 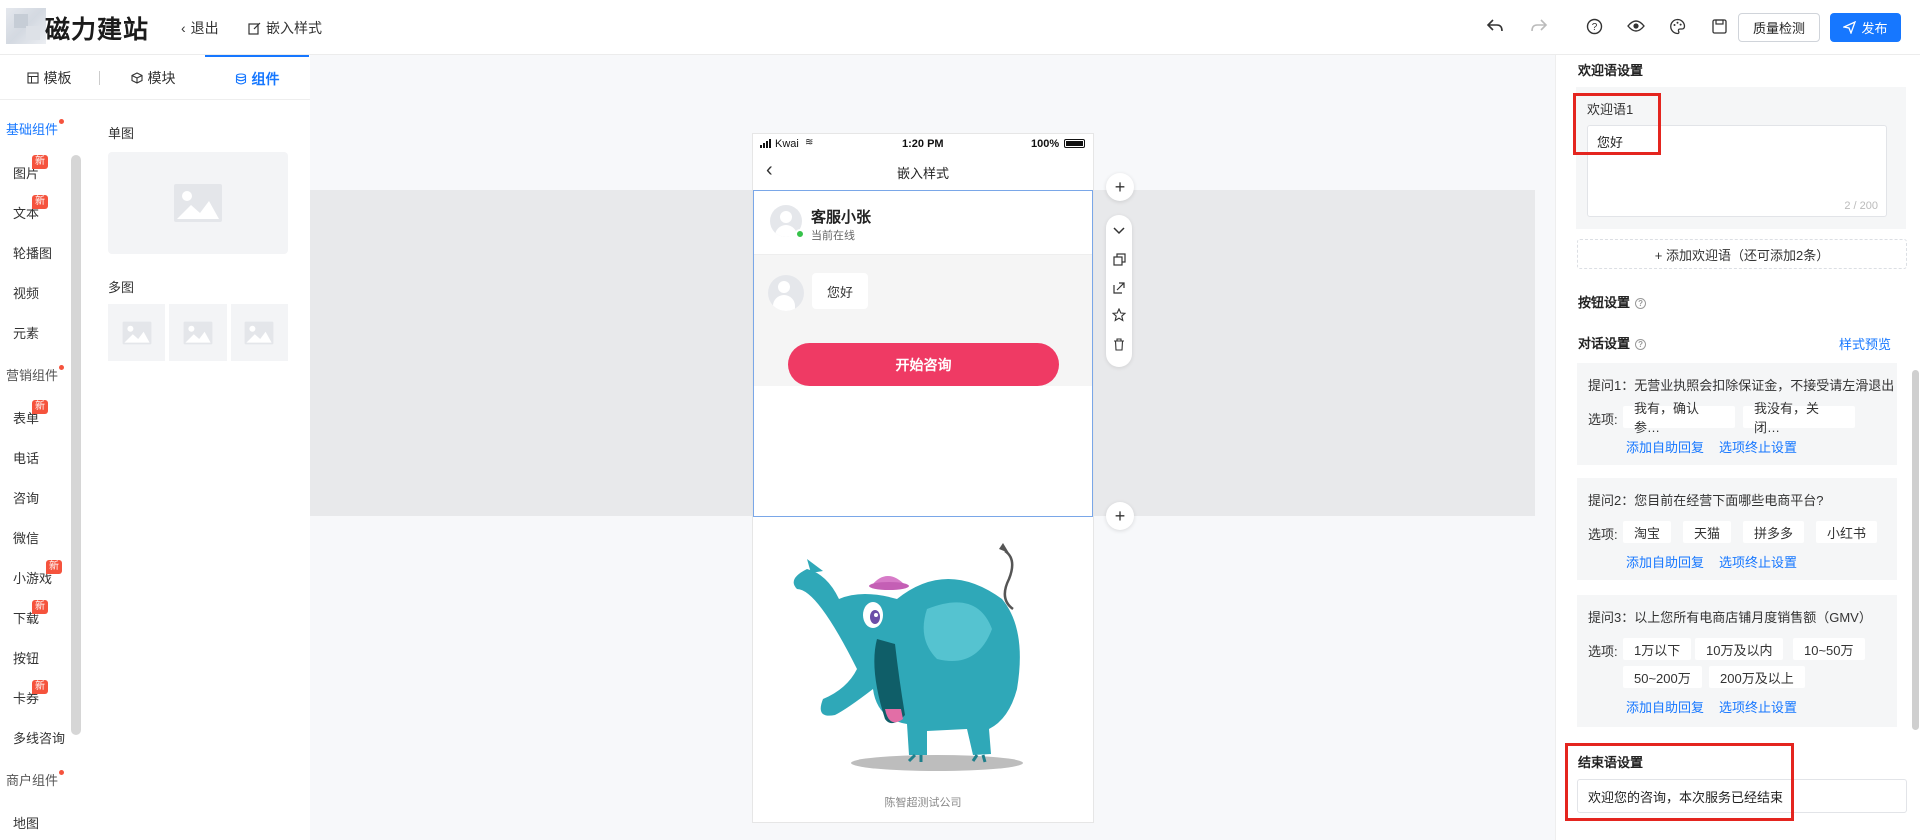 What do you see at coordinates (1495, 26) in the screenshot?
I see `undo-icon` at bounding box center [1495, 26].